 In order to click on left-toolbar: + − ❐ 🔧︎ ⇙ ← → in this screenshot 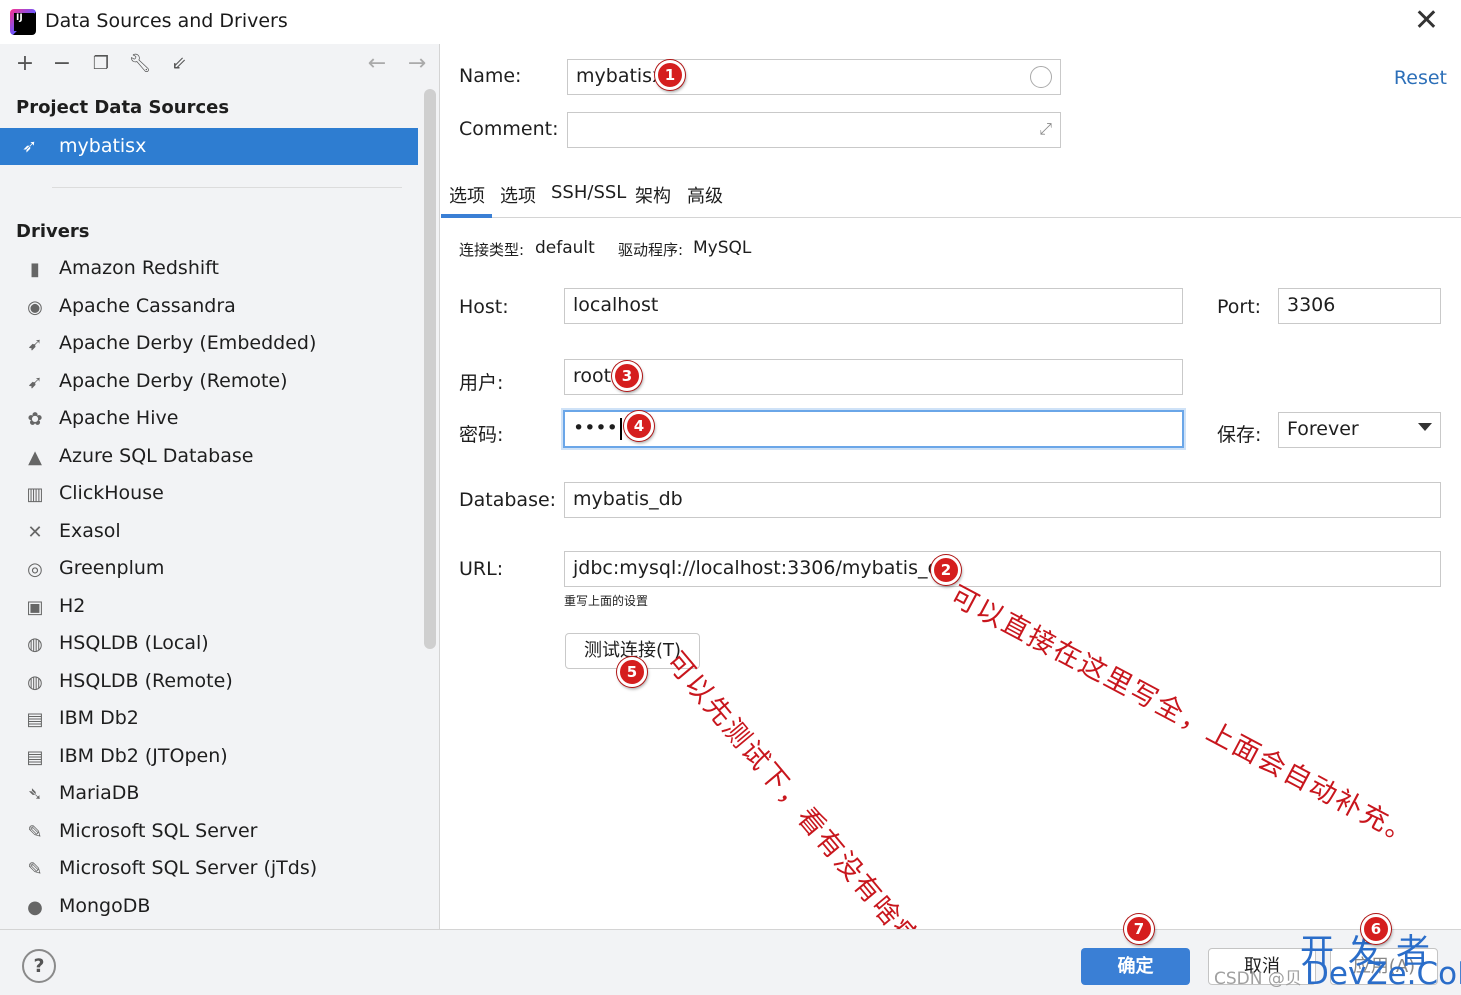, I will do `click(219, 64)`.